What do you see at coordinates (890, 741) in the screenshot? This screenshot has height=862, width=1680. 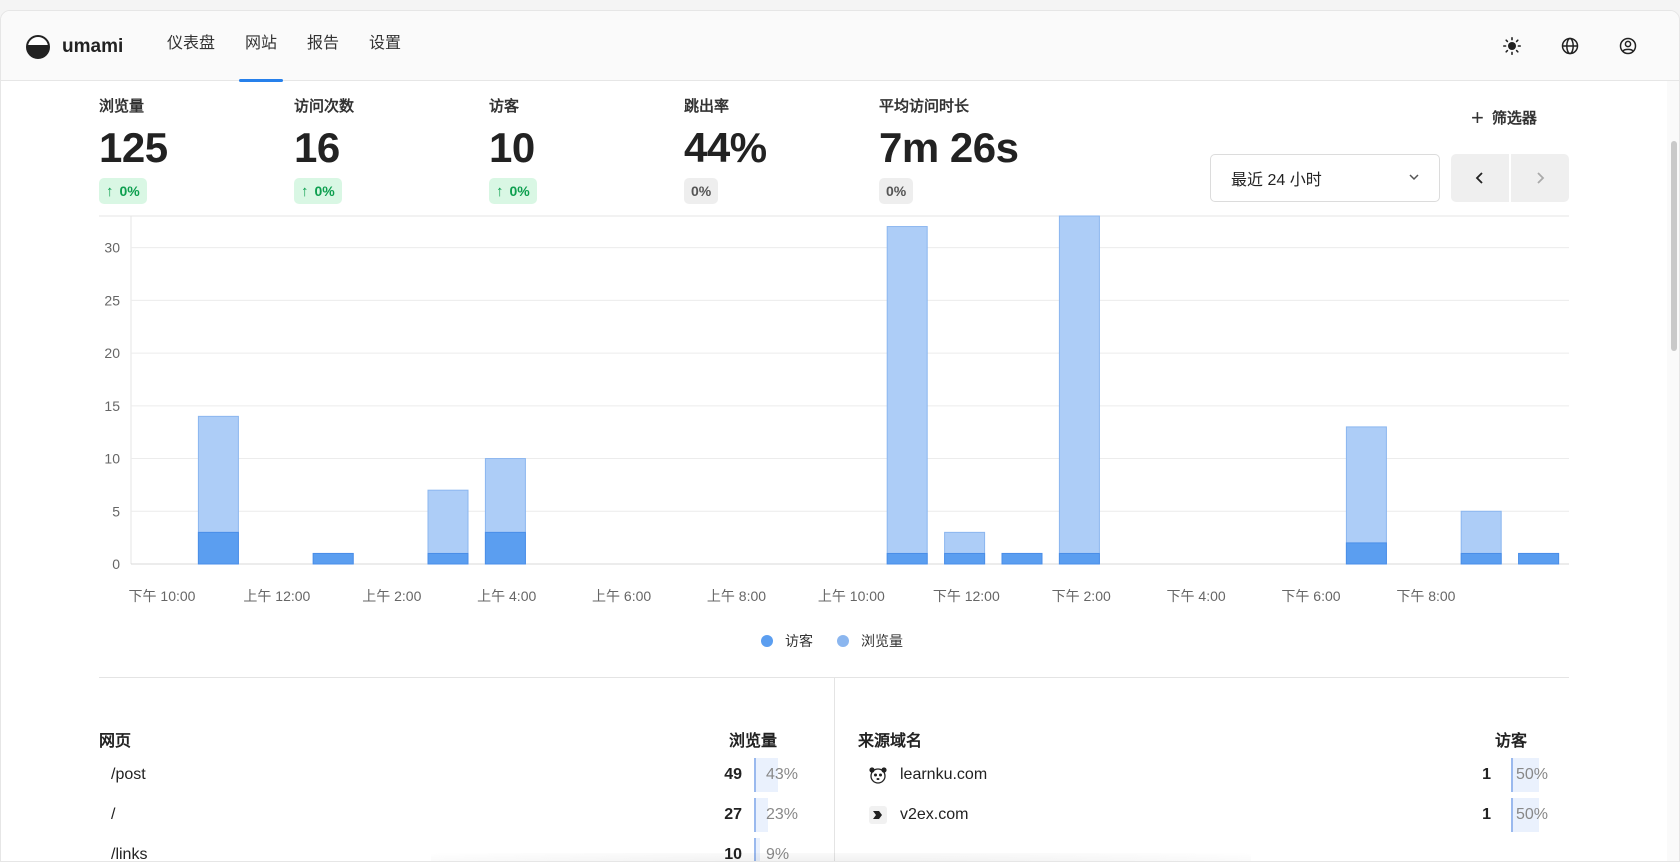 I see `referrers-panel-title: 来源域名` at bounding box center [890, 741].